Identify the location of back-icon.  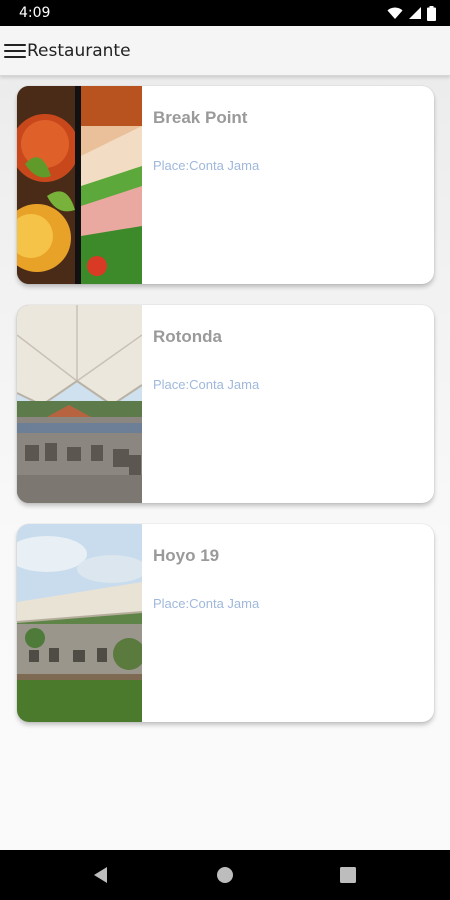
(100, 875).